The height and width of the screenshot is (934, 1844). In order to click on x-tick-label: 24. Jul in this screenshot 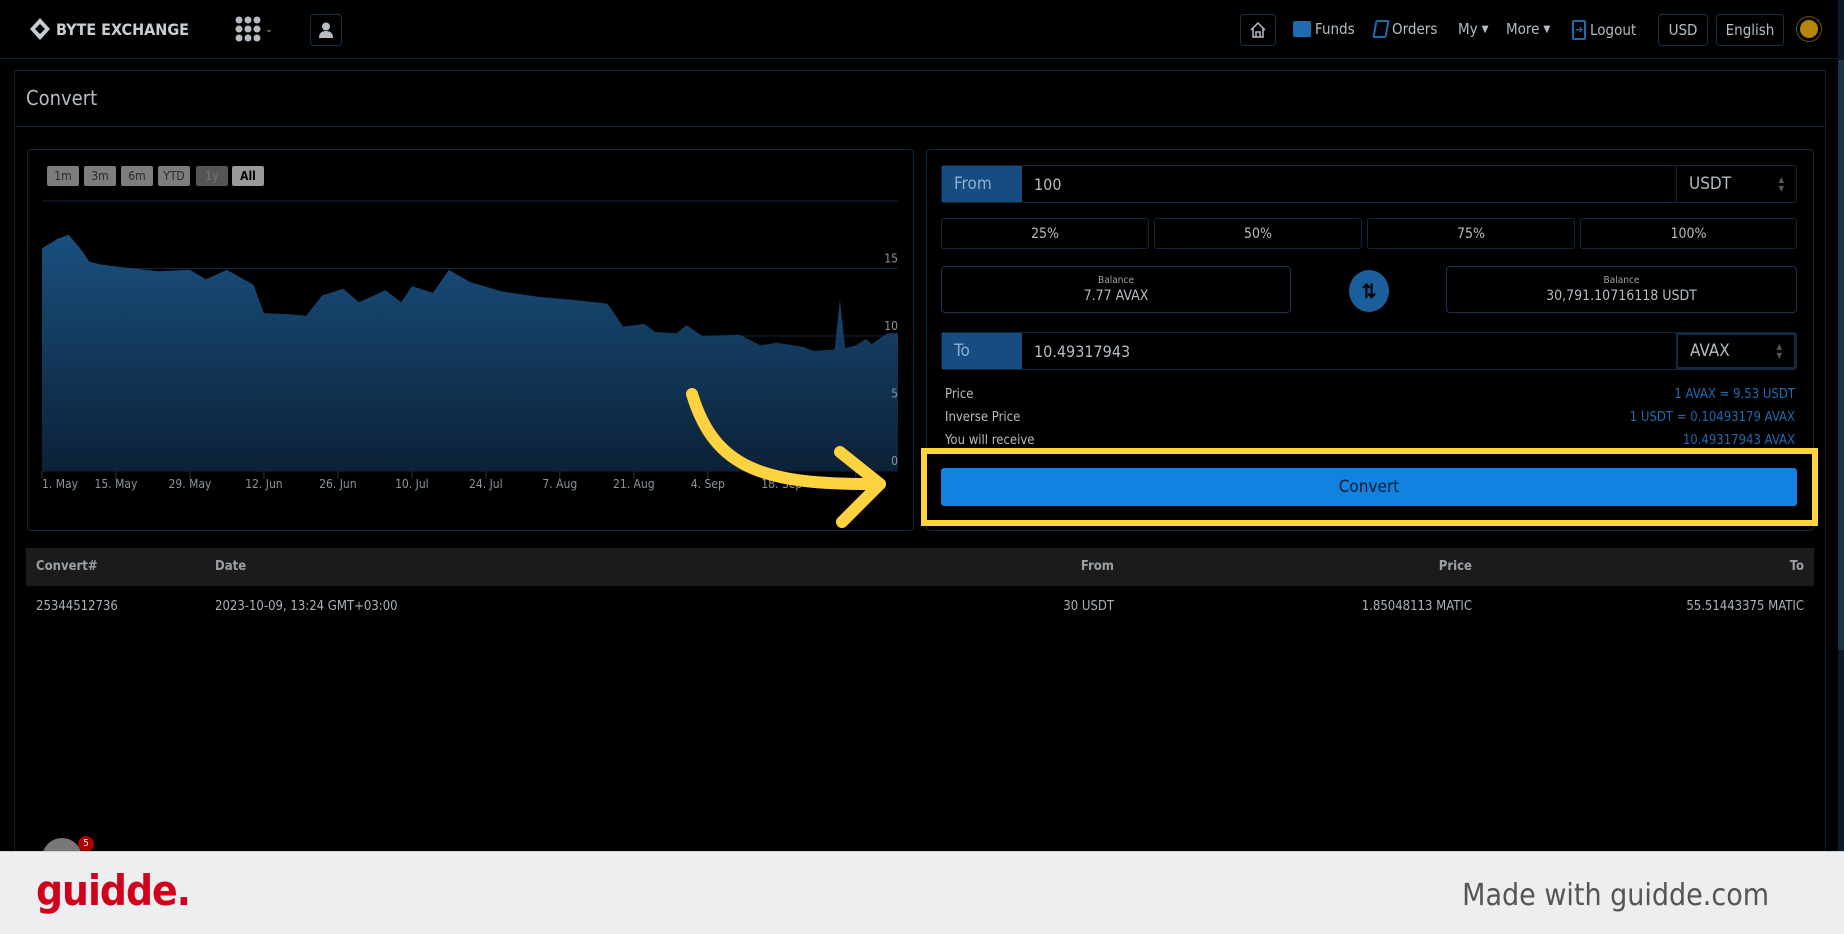, I will do `click(486, 484)`.